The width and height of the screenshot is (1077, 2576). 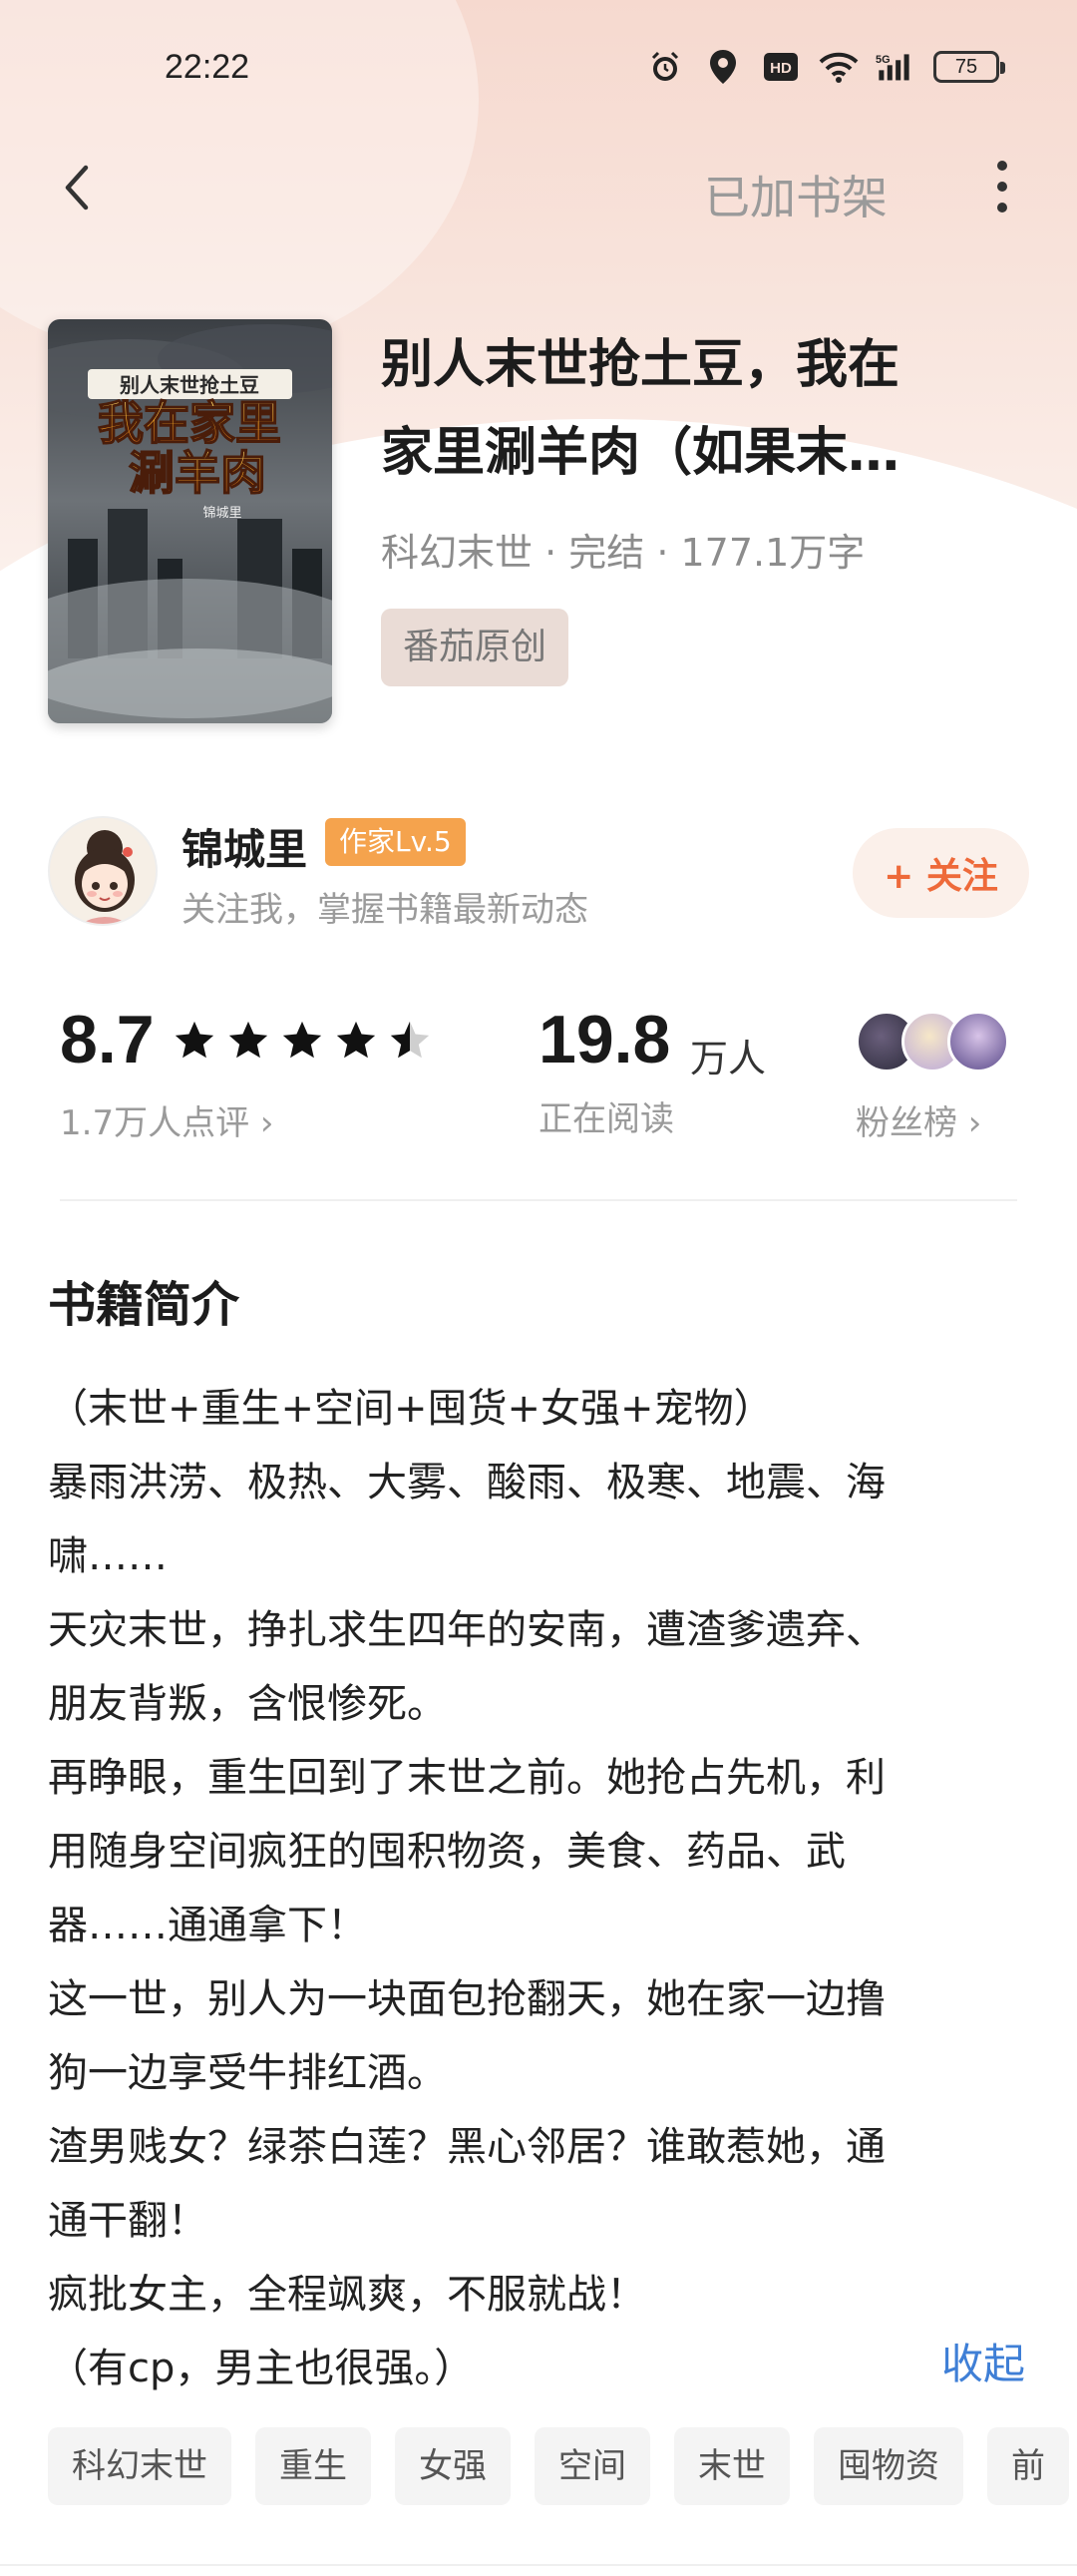 I want to click on intro-line: 再睁眼，重生回到了末世之前。她抢占先机，利, so click(x=467, y=1778).